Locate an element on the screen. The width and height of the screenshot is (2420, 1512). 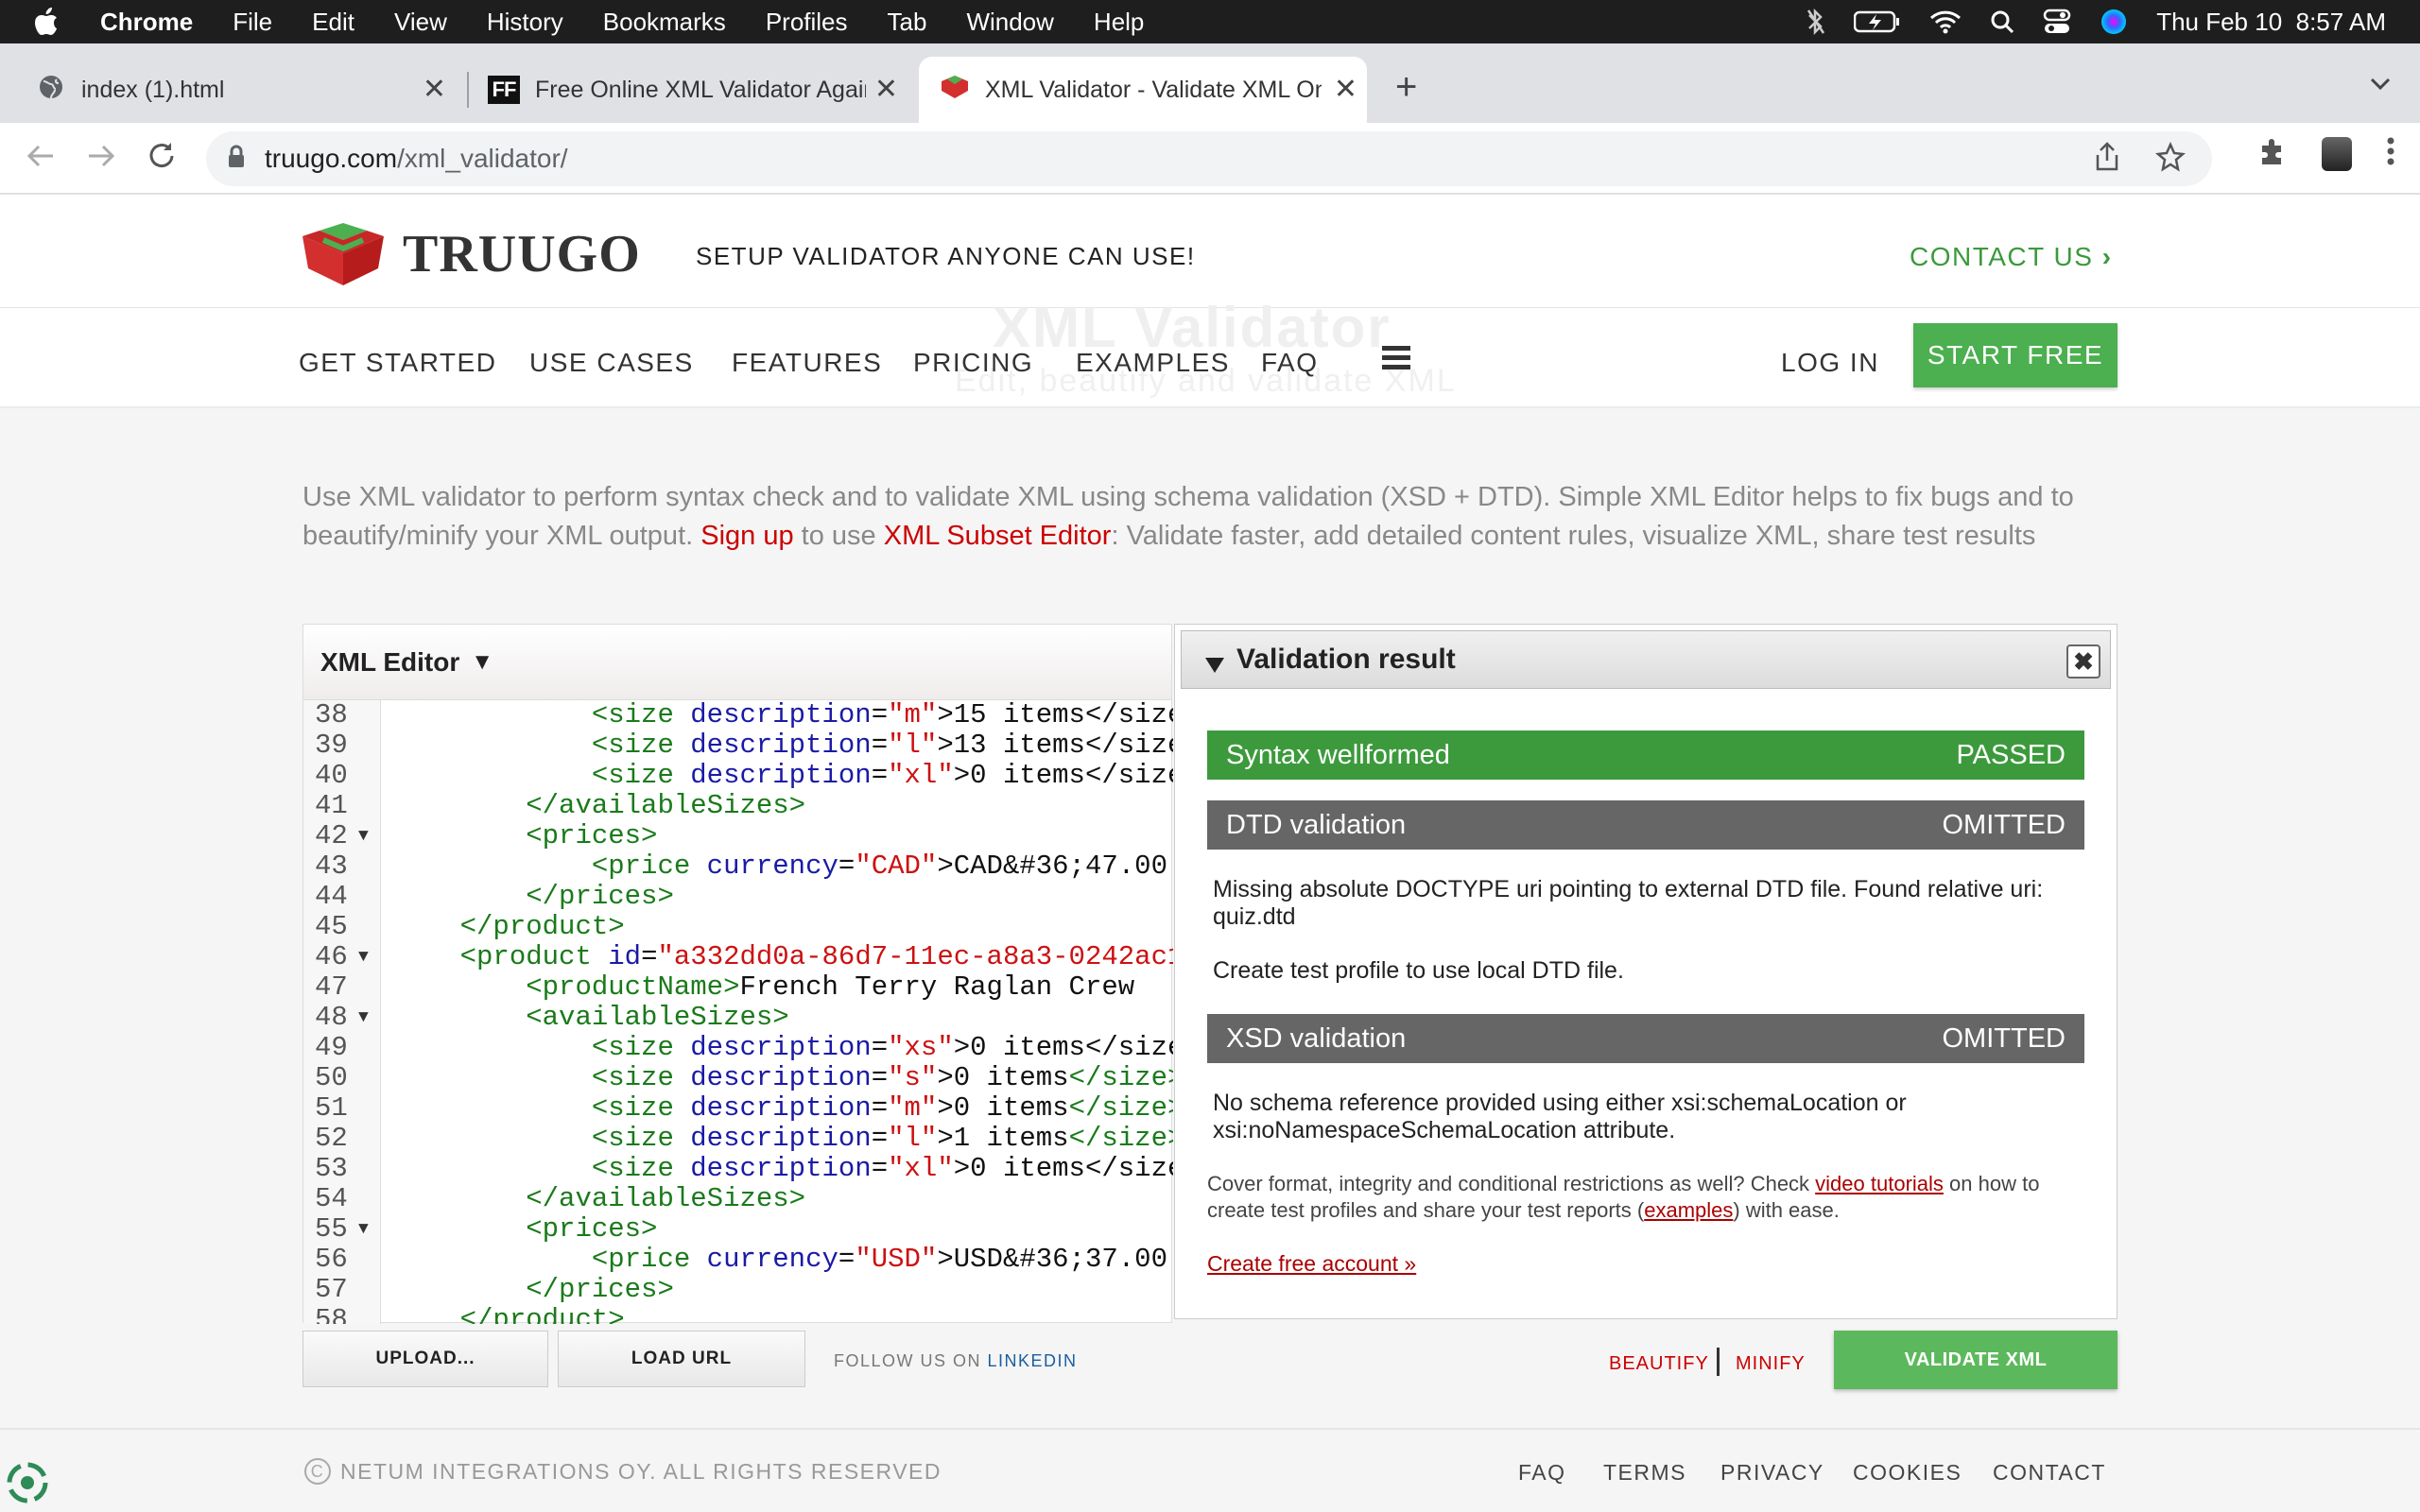
lock-icon is located at coordinates (236, 159).